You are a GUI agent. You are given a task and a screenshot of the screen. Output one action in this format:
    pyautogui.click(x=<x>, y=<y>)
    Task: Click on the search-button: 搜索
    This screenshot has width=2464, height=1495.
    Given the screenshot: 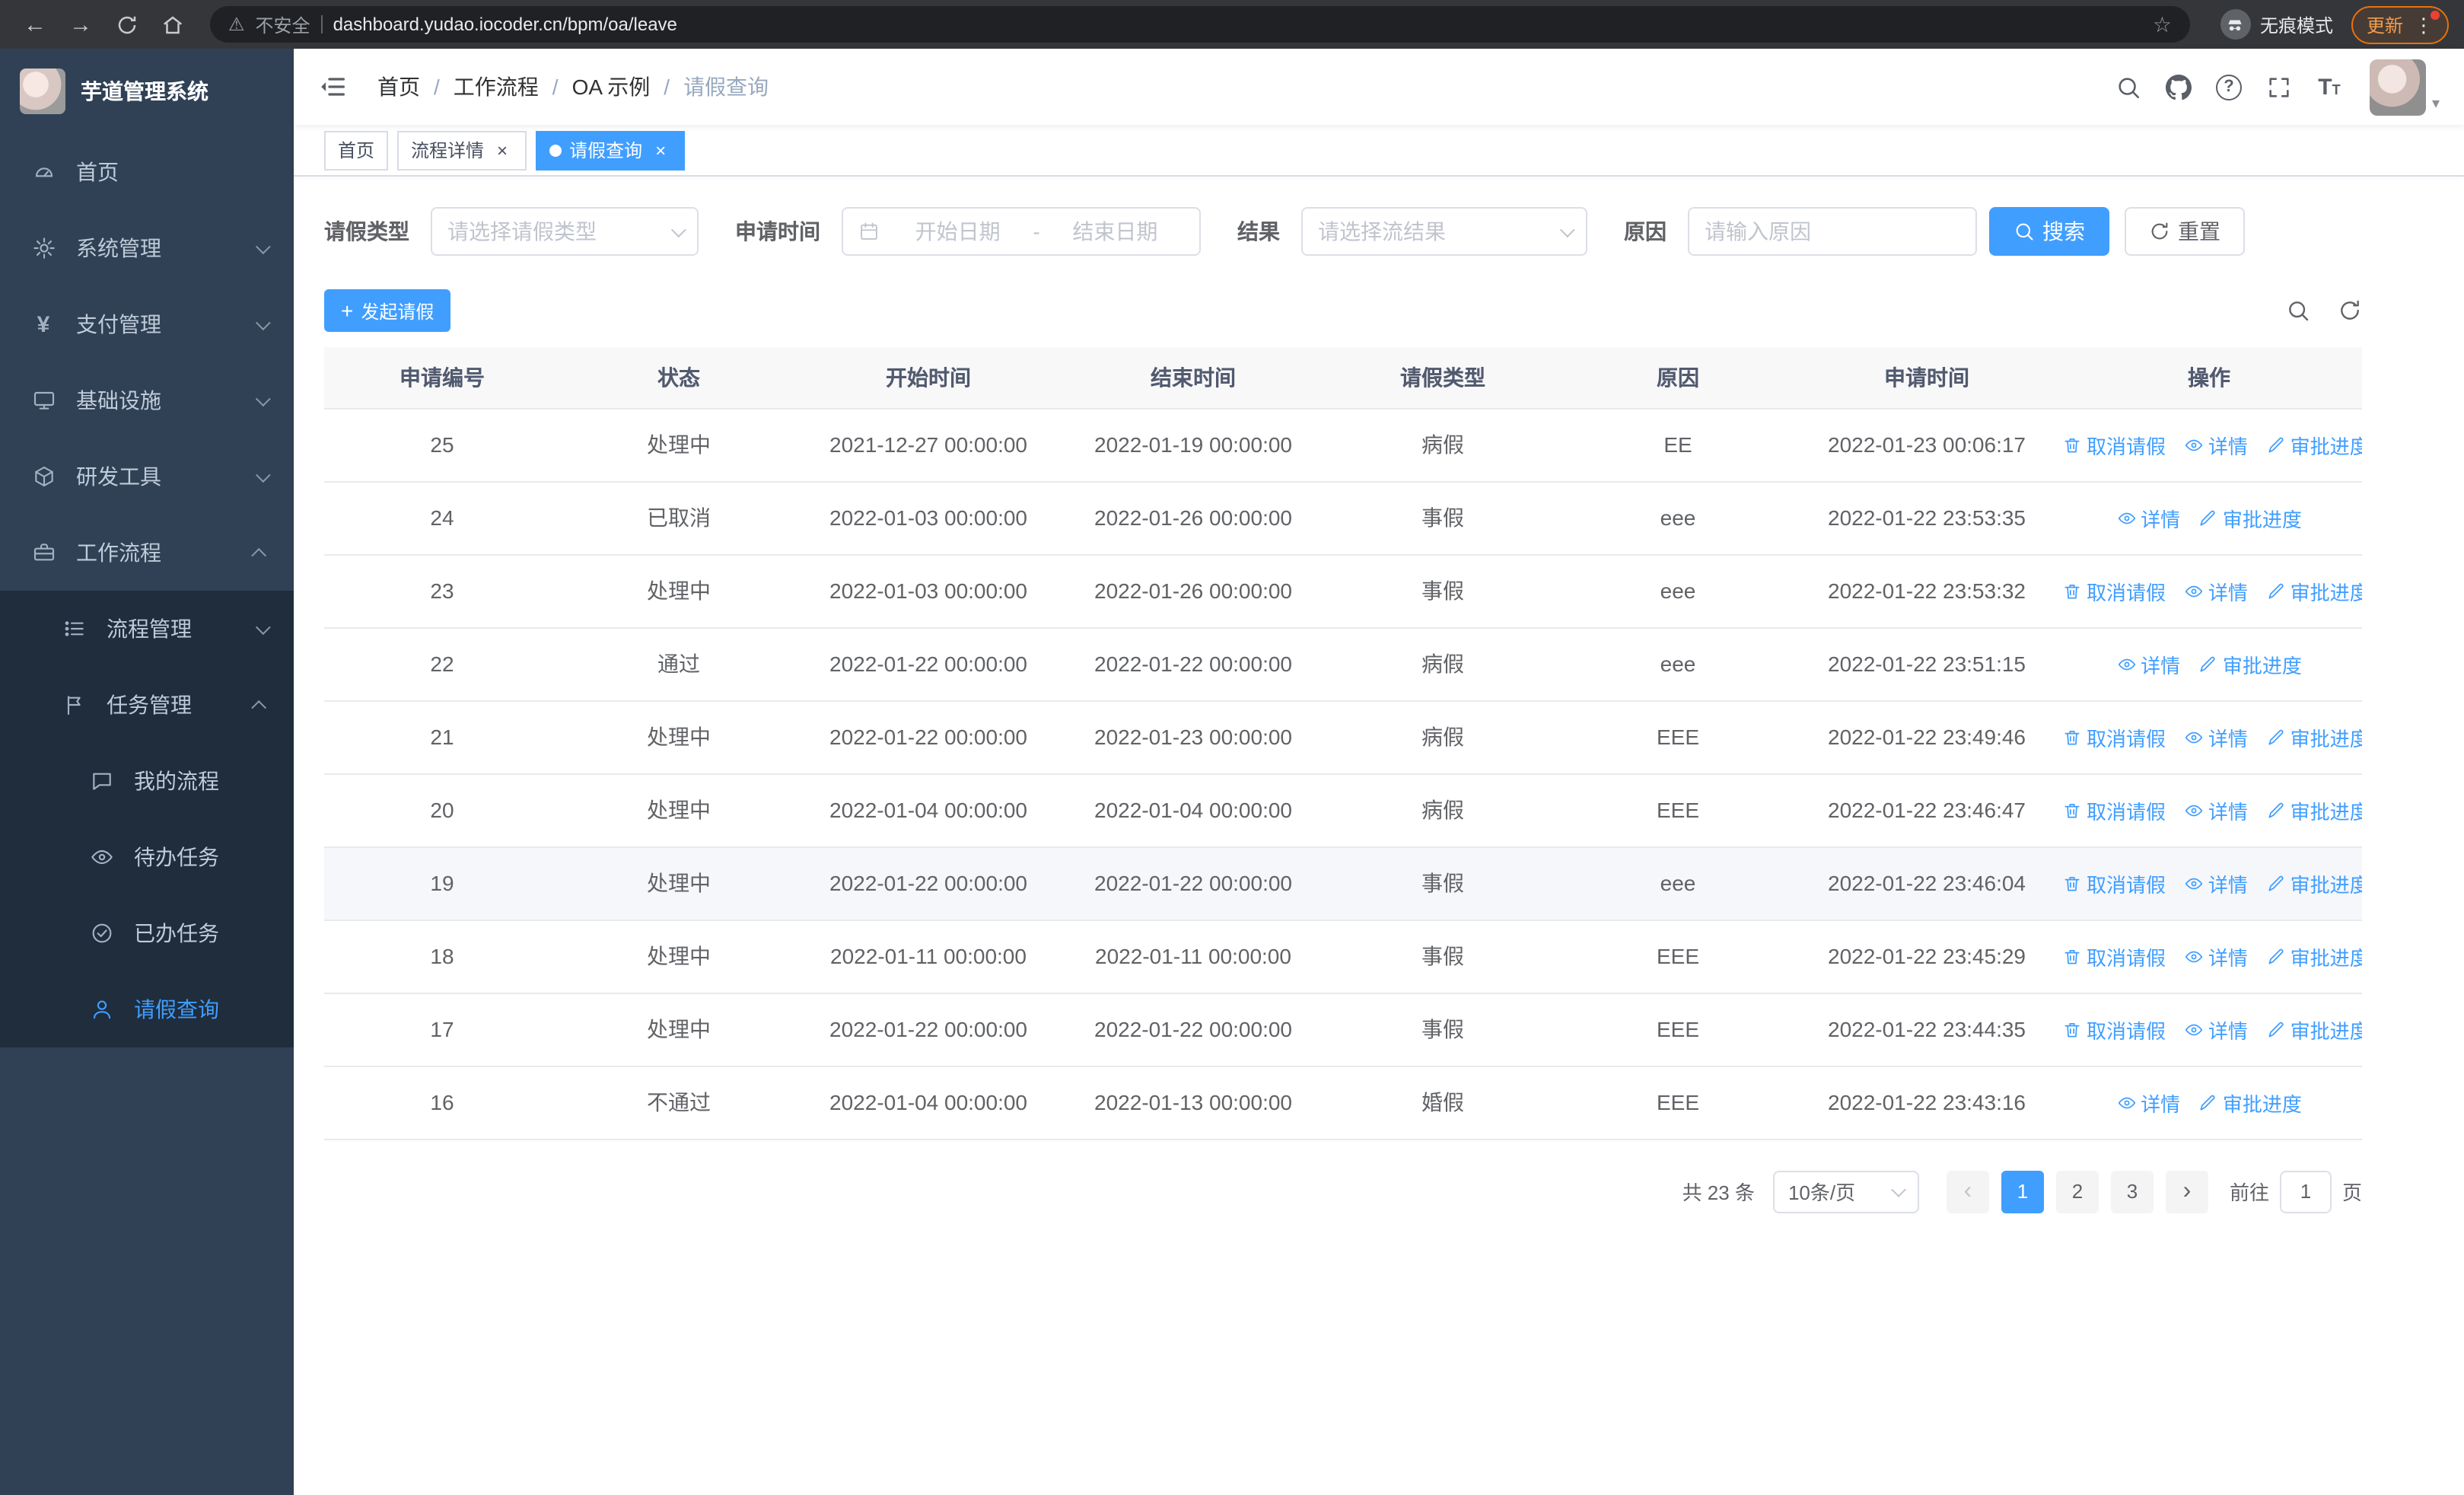 What is the action you would take?
    pyautogui.click(x=2049, y=231)
    